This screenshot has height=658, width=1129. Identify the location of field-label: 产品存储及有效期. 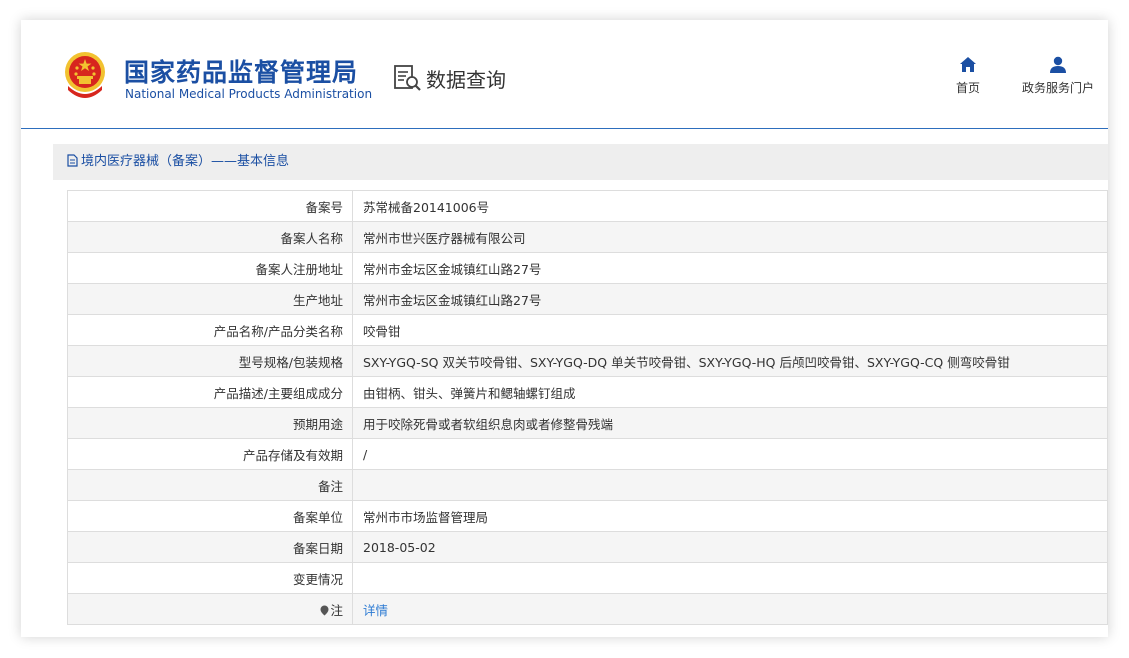
(210, 454).